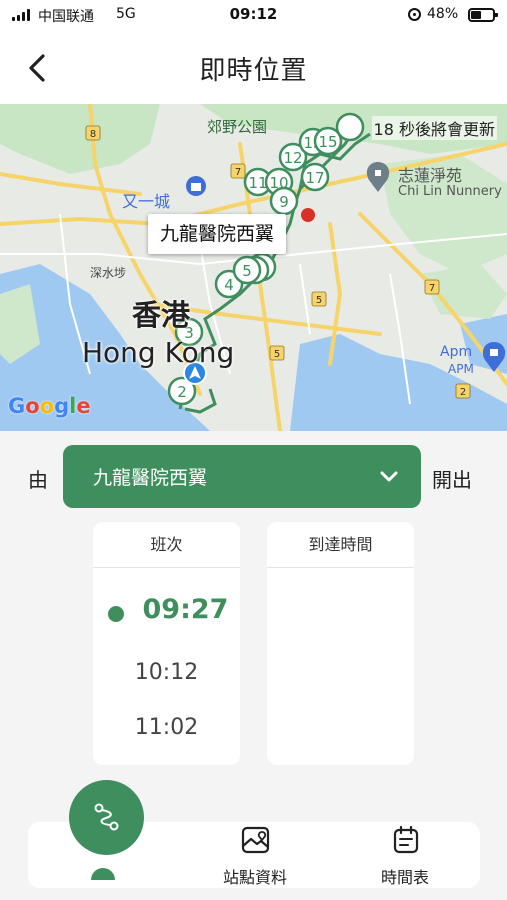 The height and width of the screenshot is (900, 507). Describe the element at coordinates (185, 609) in the screenshot. I see `trip-time: 09:27` at that location.